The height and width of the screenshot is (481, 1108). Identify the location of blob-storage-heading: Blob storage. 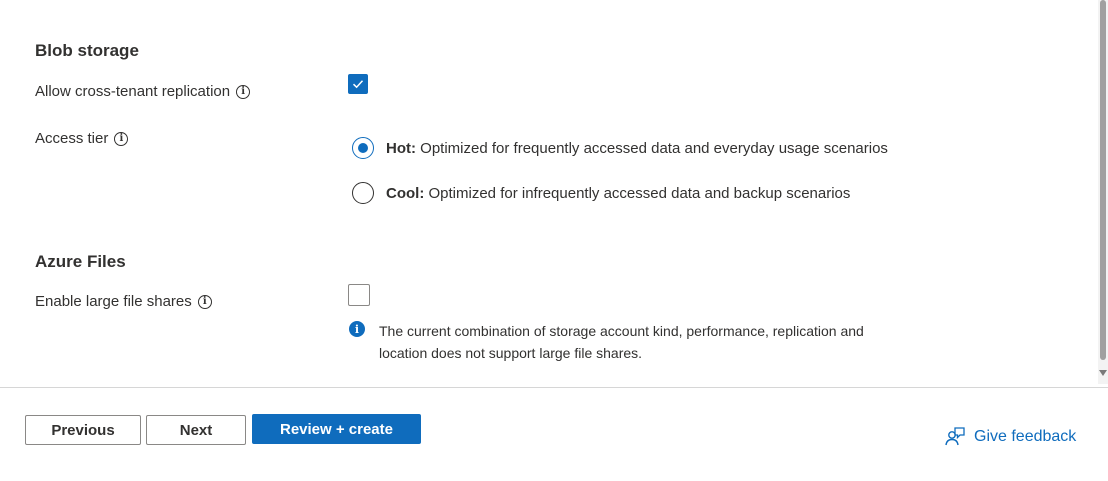
(87, 50).